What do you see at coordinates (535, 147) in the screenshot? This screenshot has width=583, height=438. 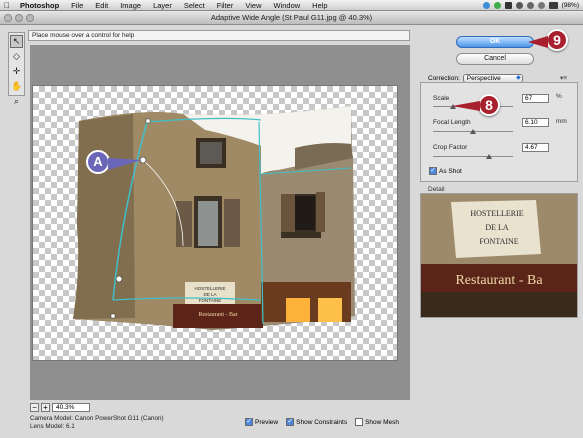 I see `crop-factor-field: 4.67` at bounding box center [535, 147].